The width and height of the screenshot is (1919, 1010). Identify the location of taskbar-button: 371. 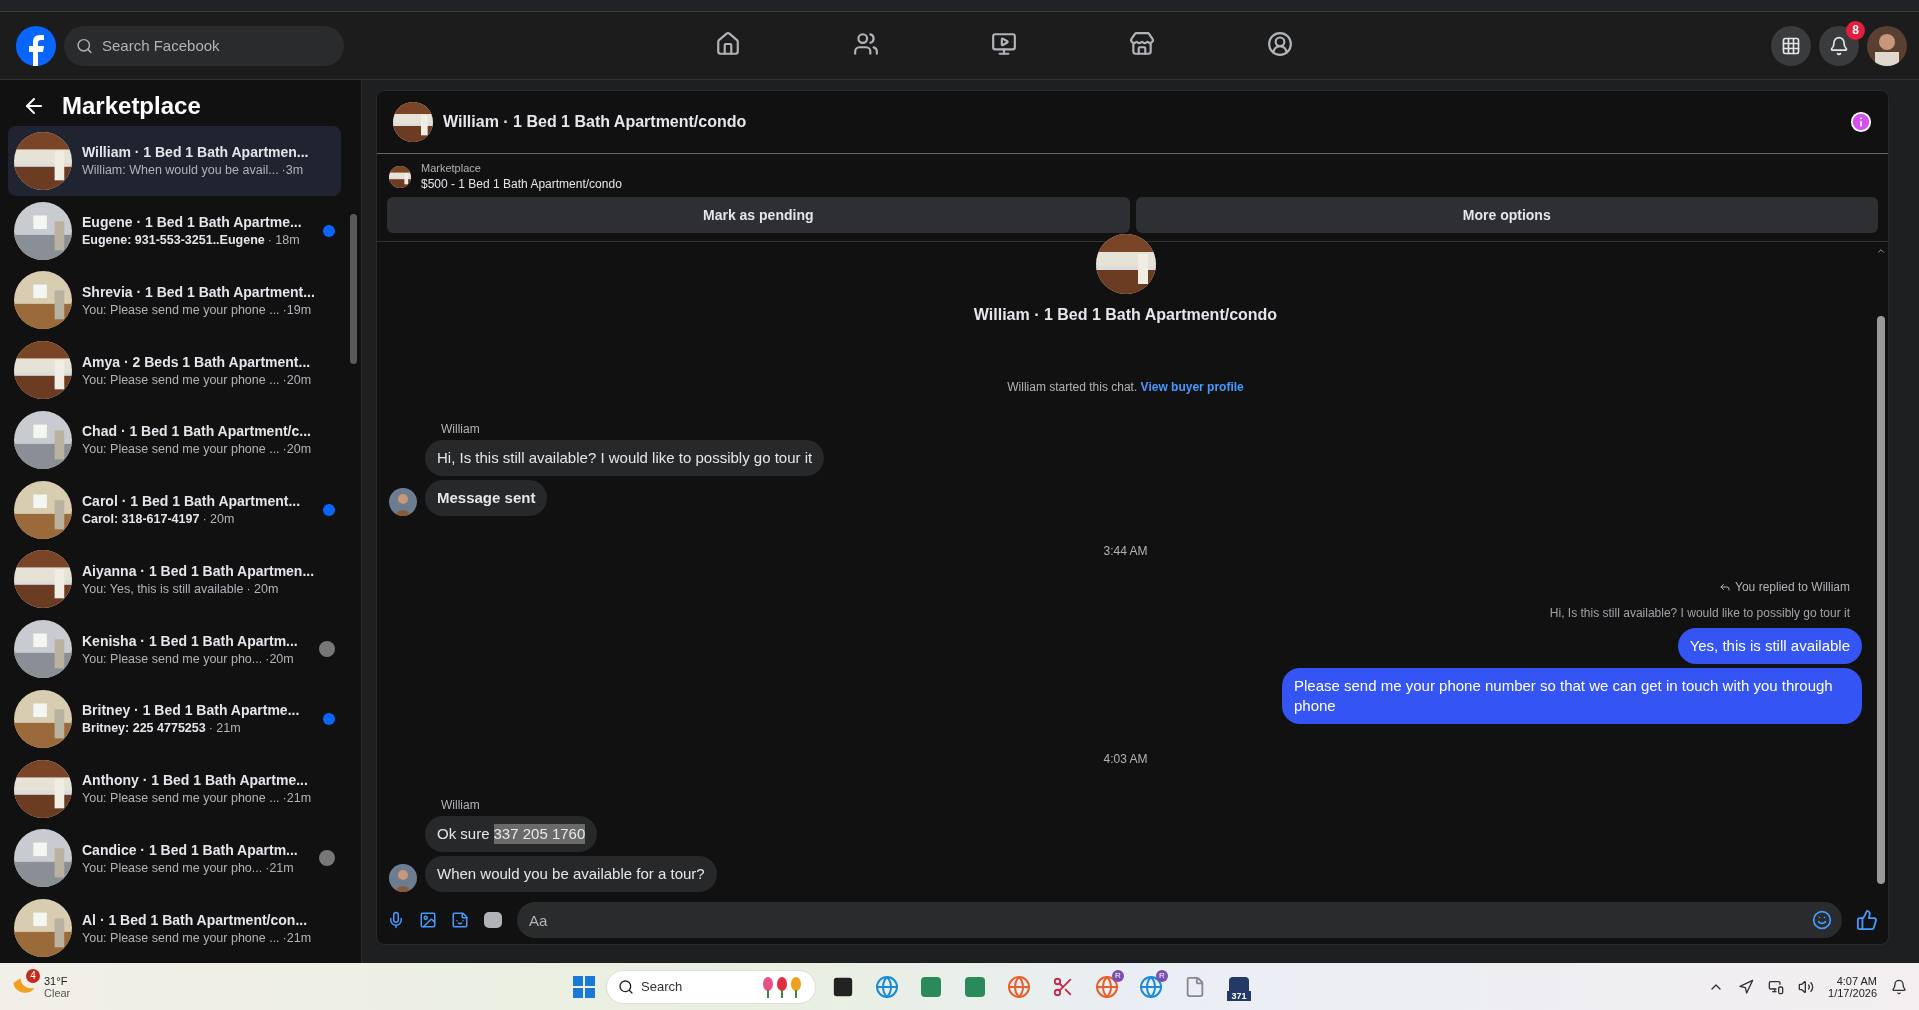
(1239, 986).